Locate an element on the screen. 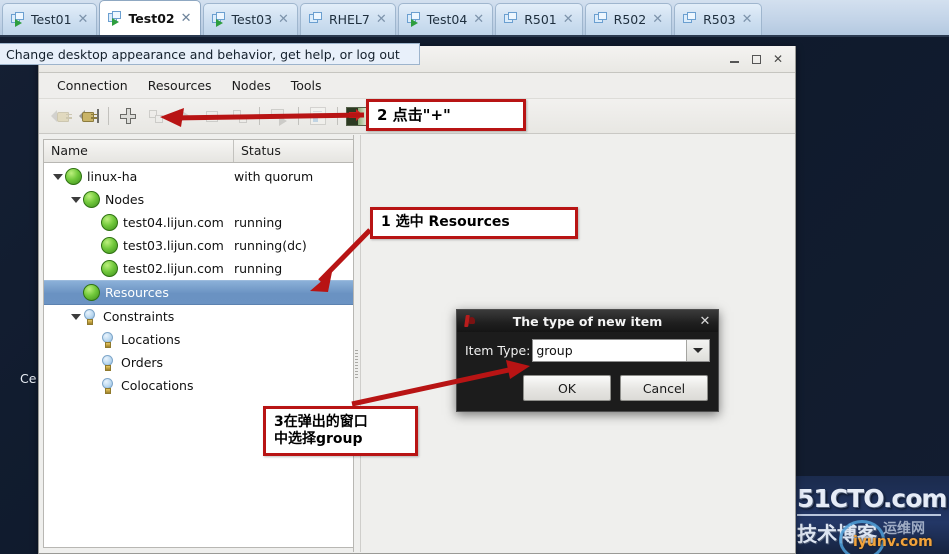  tree-row-nodes: Nodes is located at coordinates (198, 199).